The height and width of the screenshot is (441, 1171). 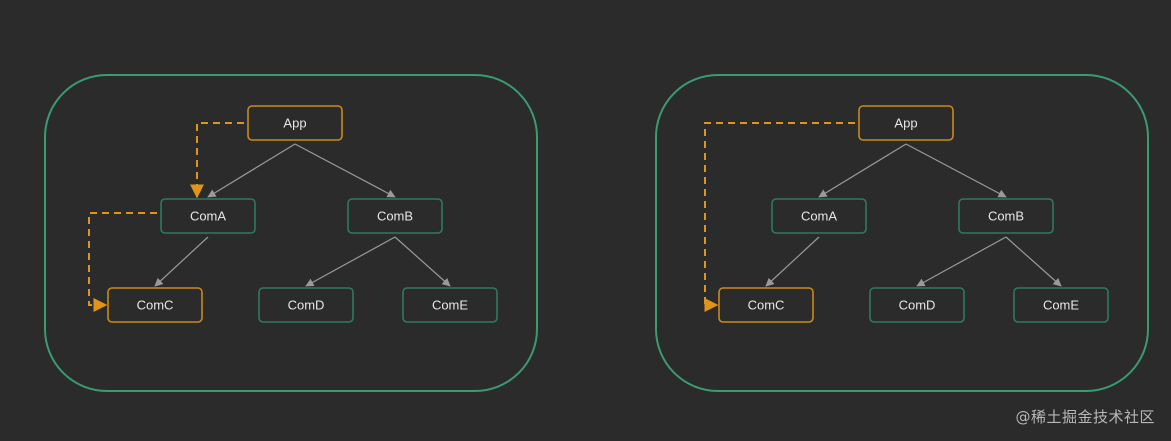 What do you see at coordinates (217, 160) in the screenshot?
I see `data-flow-app-to-coma` at bounding box center [217, 160].